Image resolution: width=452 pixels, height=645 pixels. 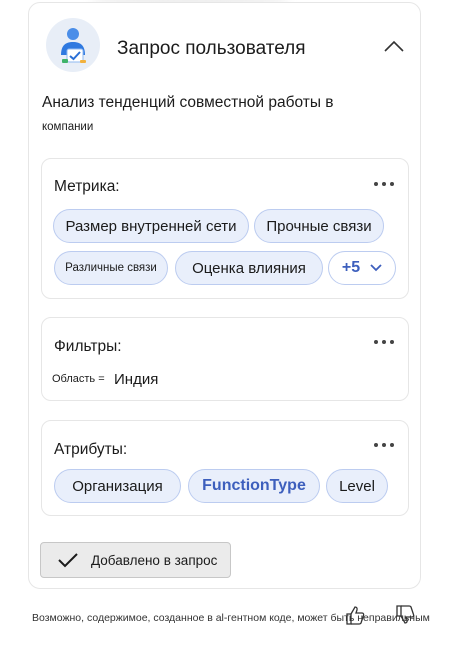 What do you see at coordinates (68, 127) in the screenshot?
I see `summary-line-2: компании` at bounding box center [68, 127].